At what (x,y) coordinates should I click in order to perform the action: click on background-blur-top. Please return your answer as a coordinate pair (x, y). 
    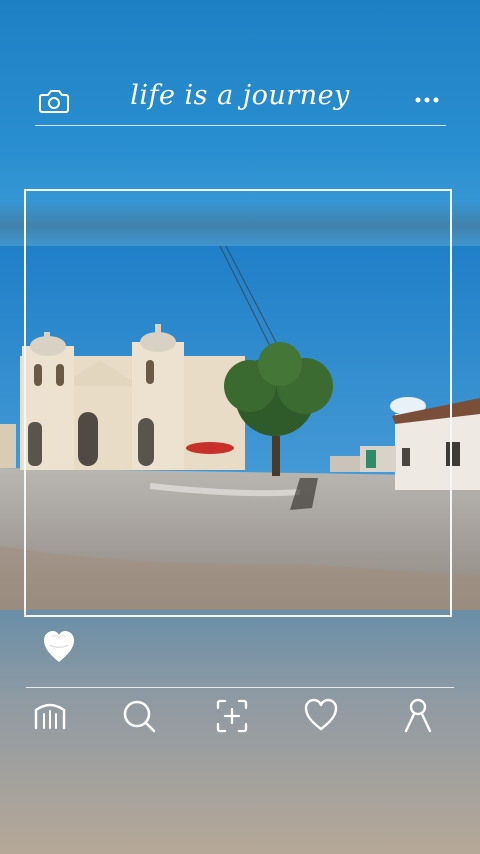
    Looking at the image, I should click on (240, 225).